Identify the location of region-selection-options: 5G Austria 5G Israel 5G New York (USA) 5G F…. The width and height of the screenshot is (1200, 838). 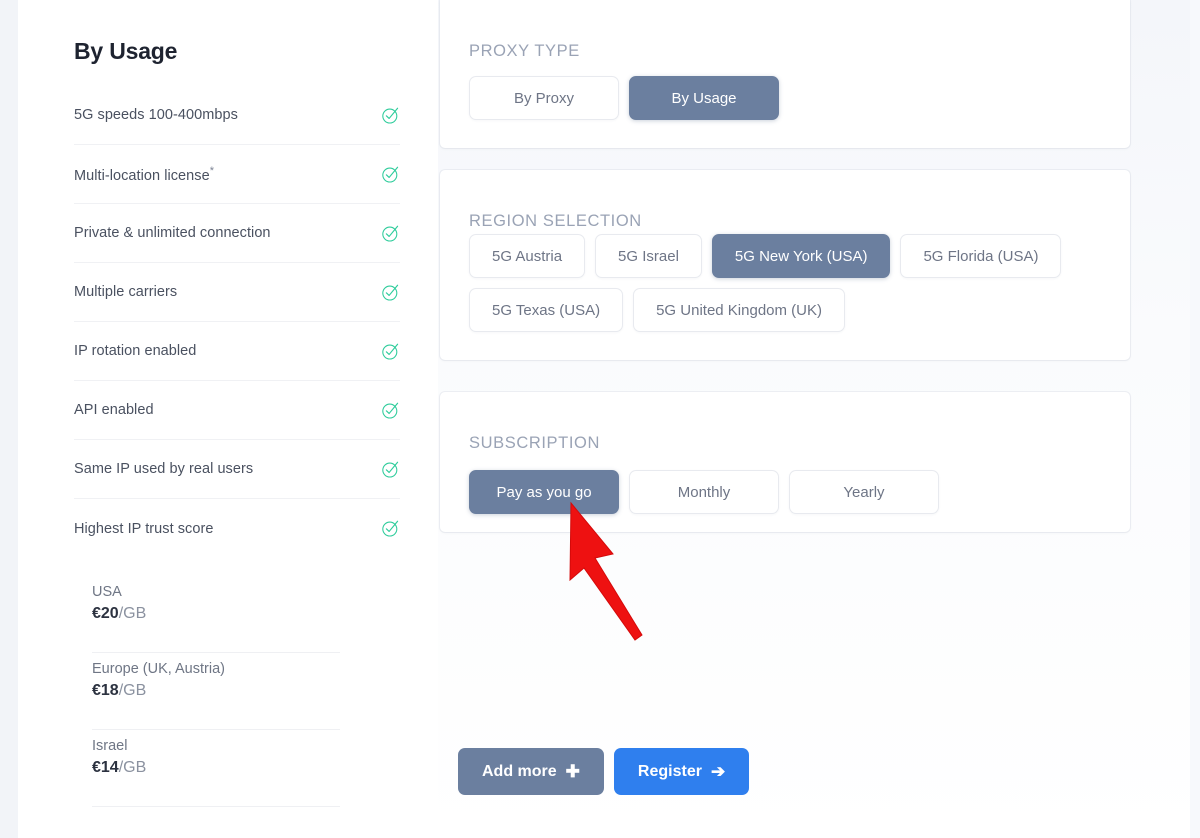
(779, 283).